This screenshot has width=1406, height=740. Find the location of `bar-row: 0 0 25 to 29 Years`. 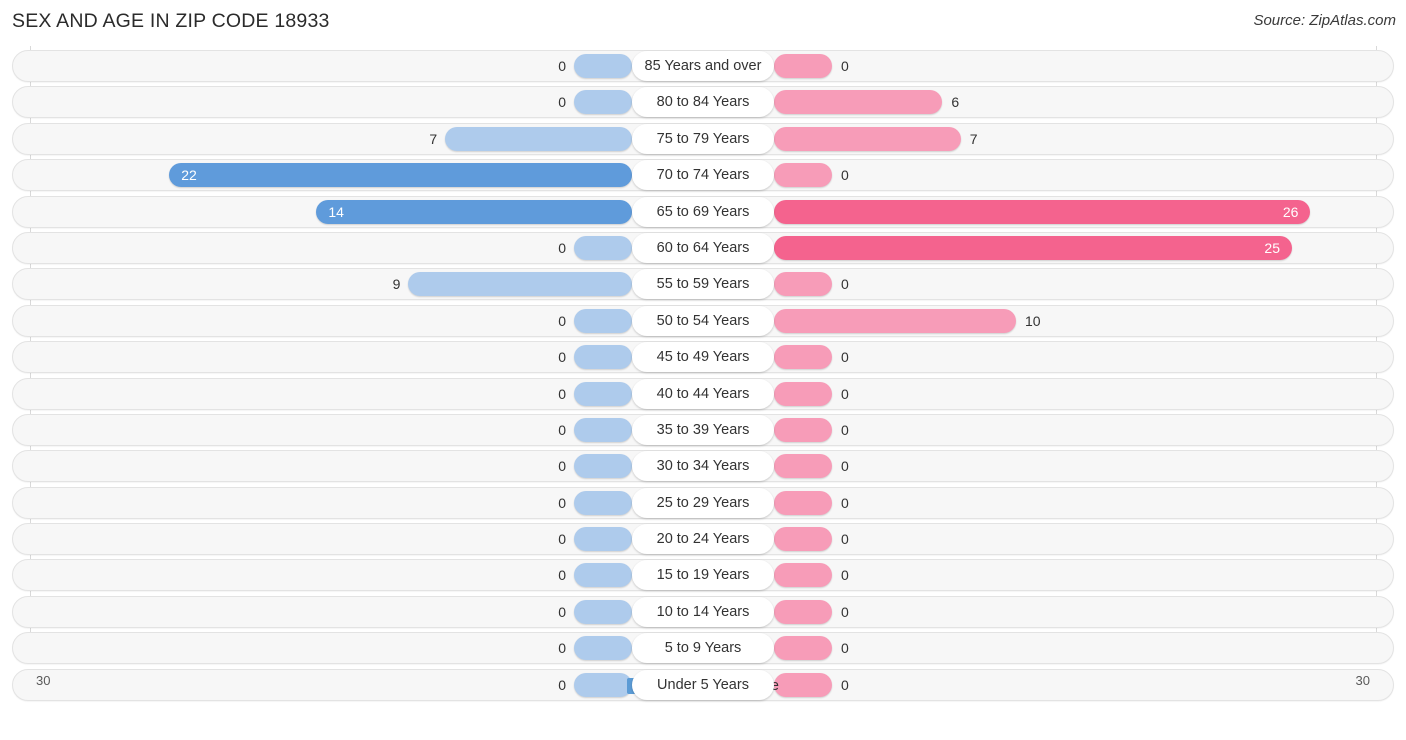

bar-row: 0 0 25 to 29 Years is located at coordinates (703, 502).